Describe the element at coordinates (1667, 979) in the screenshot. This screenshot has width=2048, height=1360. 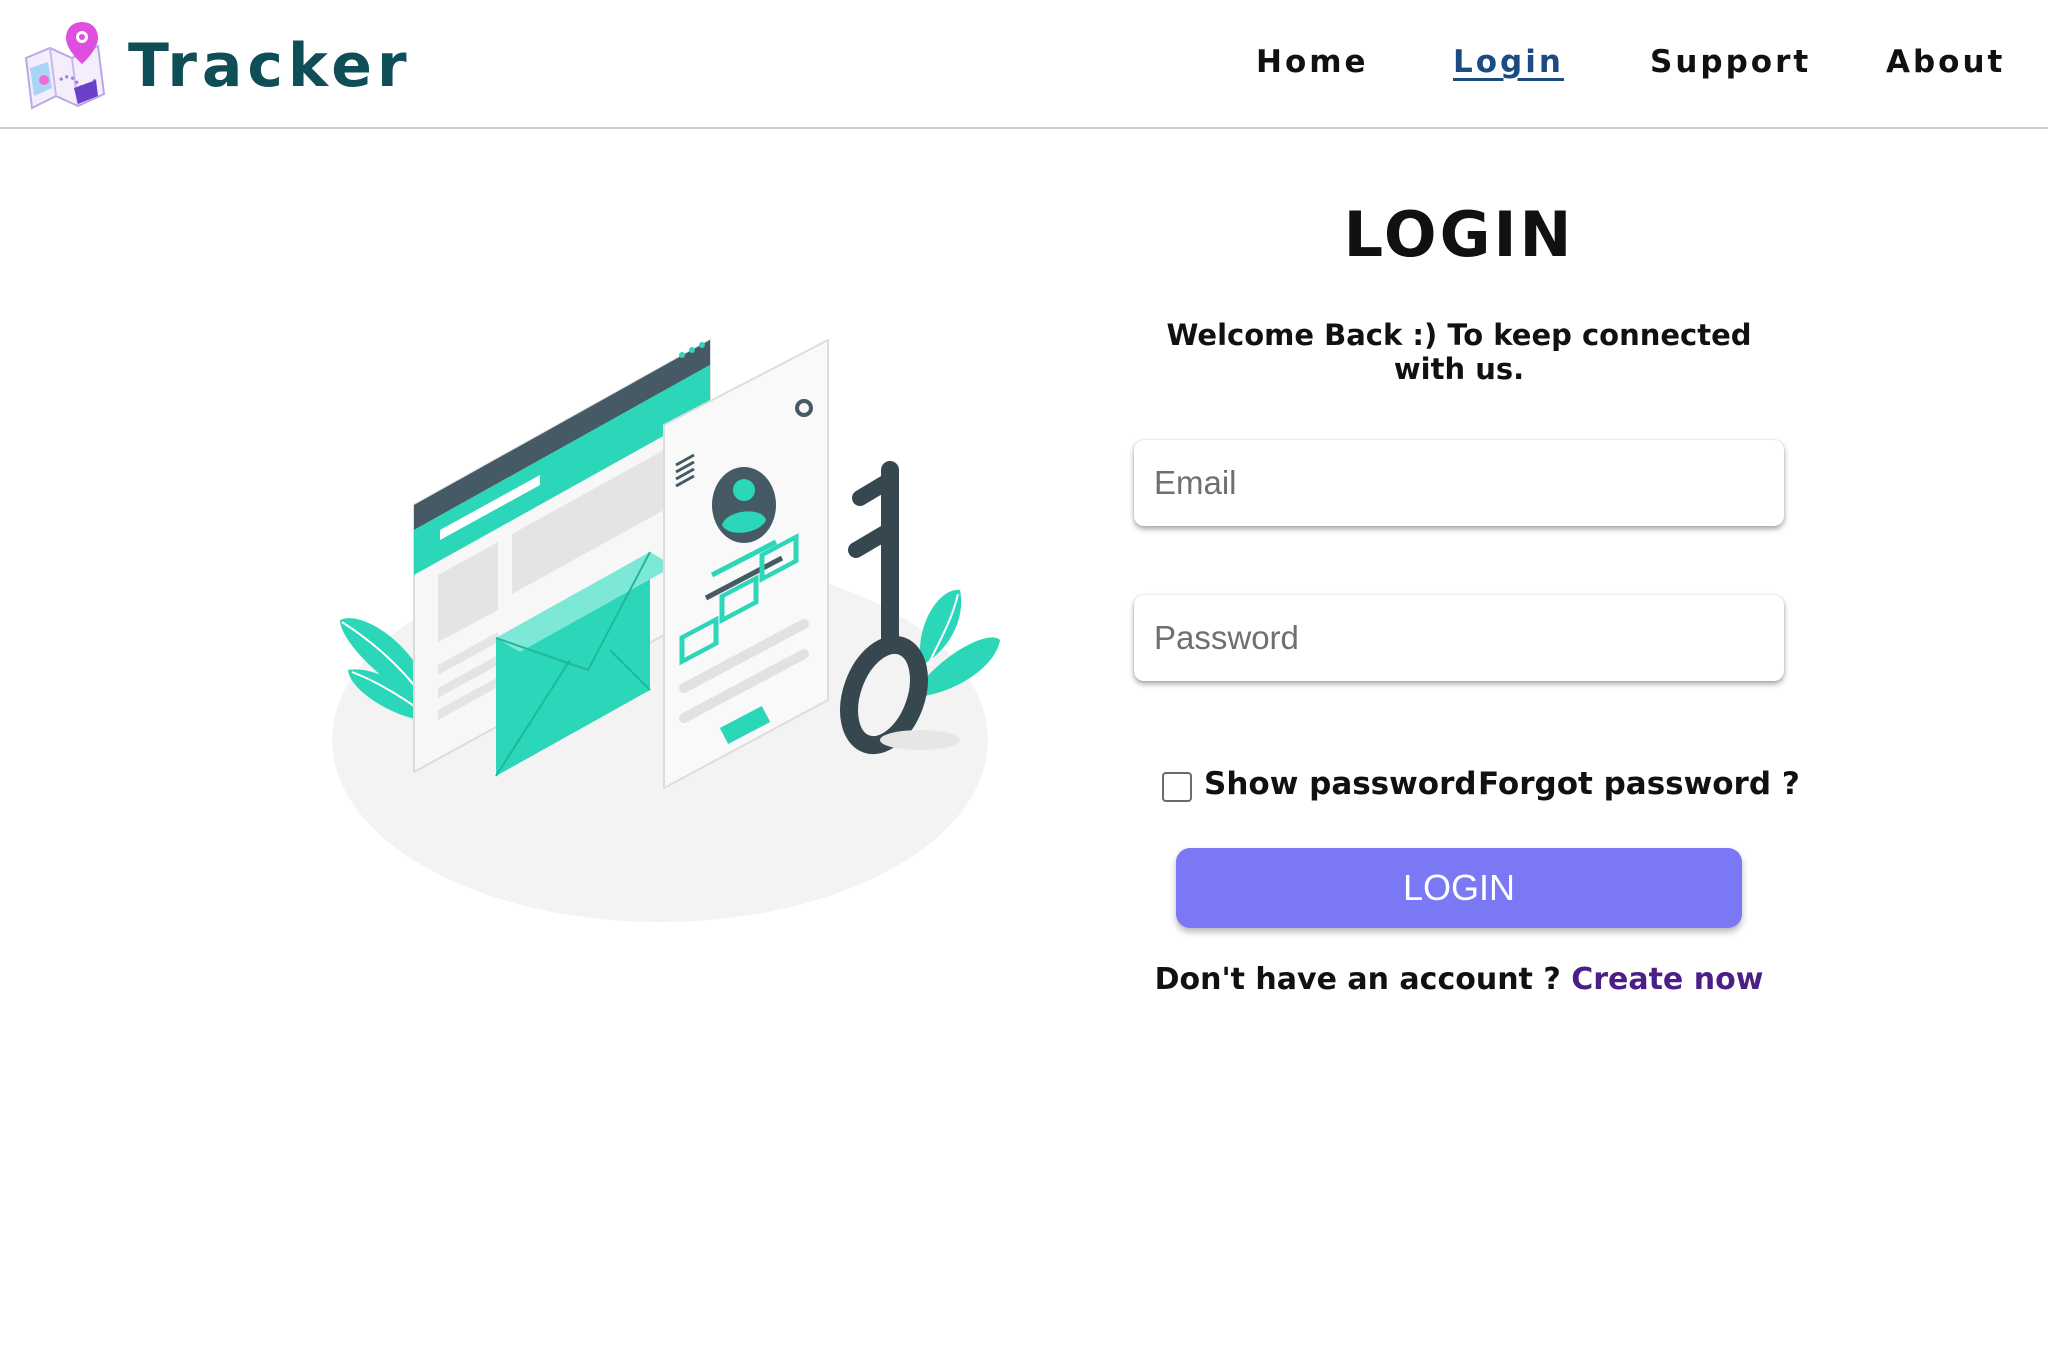
I see `create-account-link: Create now` at that location.